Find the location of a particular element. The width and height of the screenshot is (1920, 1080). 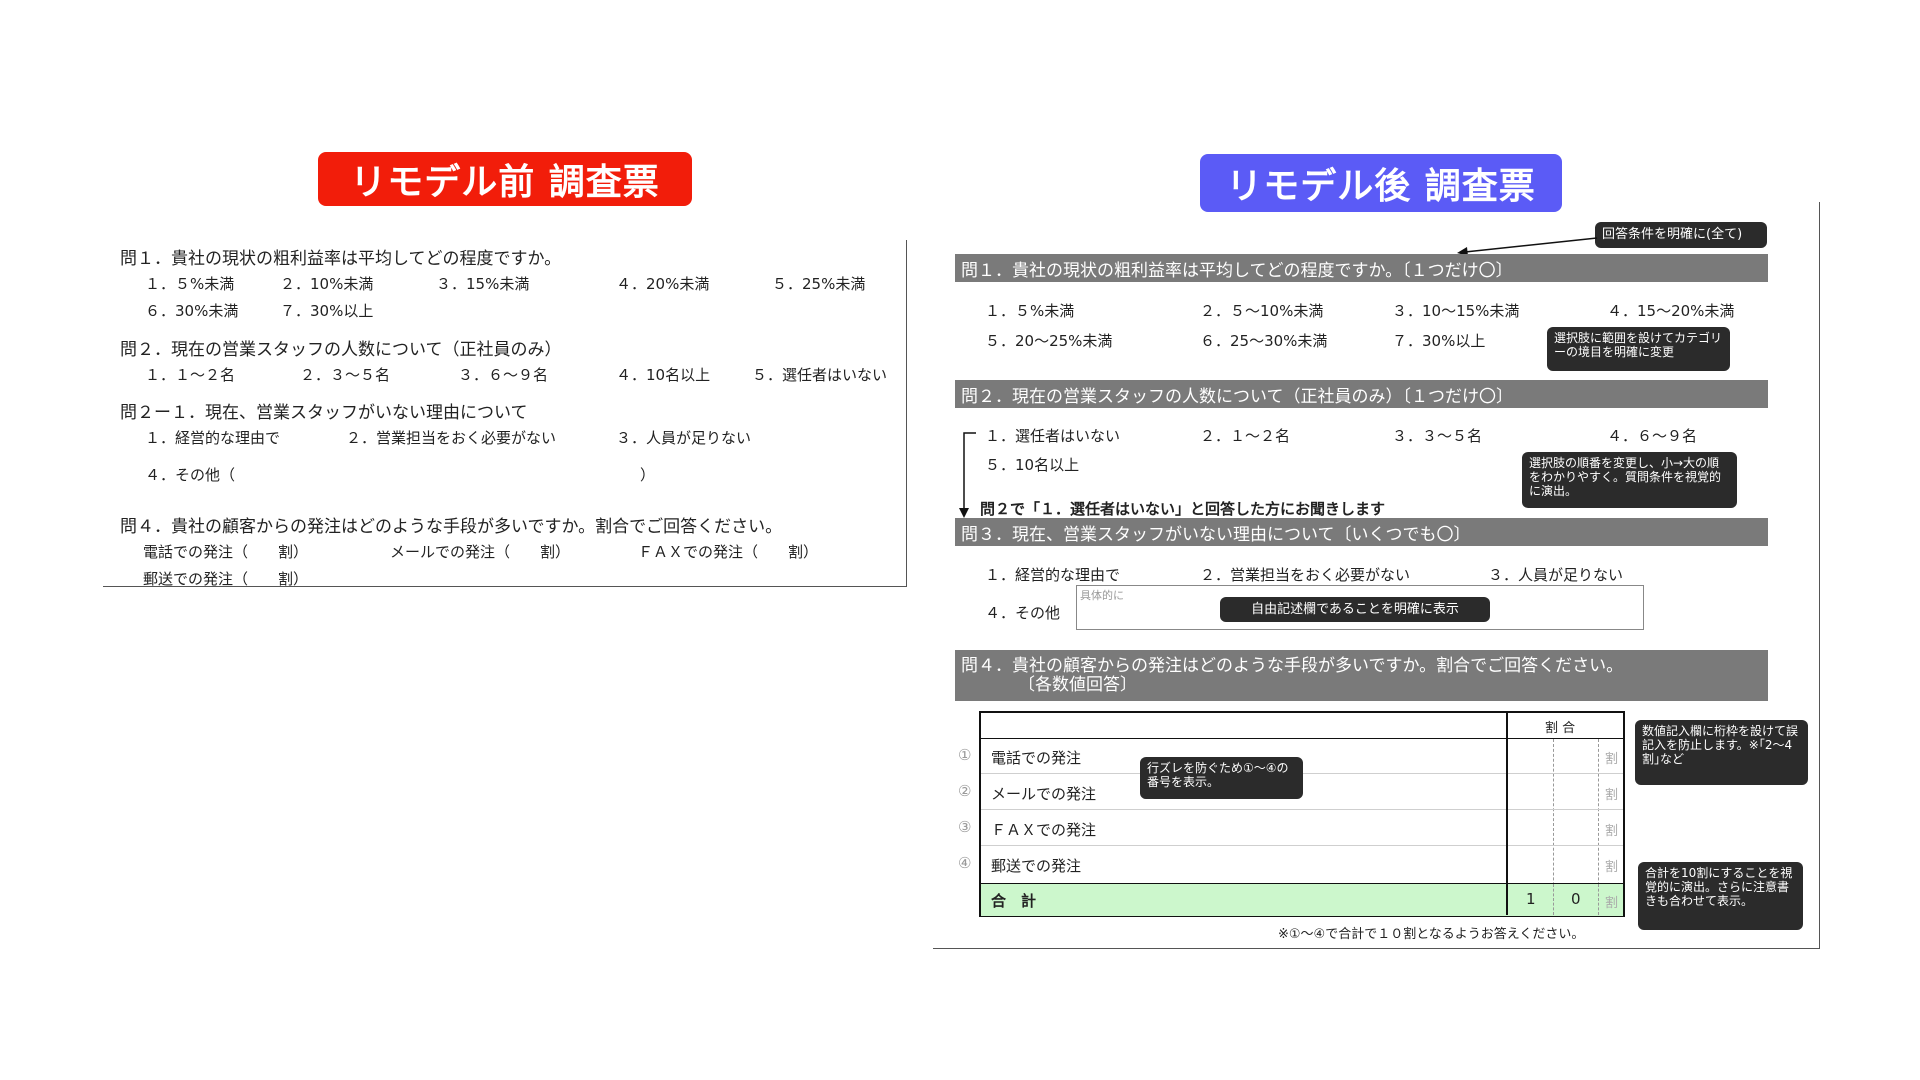

after-q4-total-label: 合 計 is located at coordinates (1014, 901).